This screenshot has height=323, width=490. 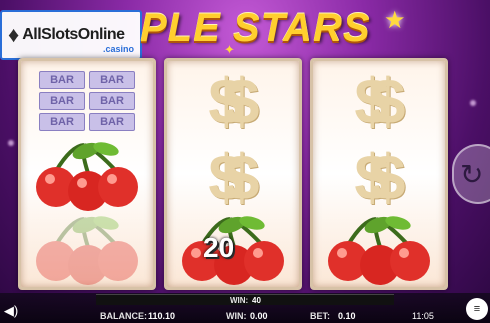 I want to click on star-icon: ✦, so click(x=229, y=49).